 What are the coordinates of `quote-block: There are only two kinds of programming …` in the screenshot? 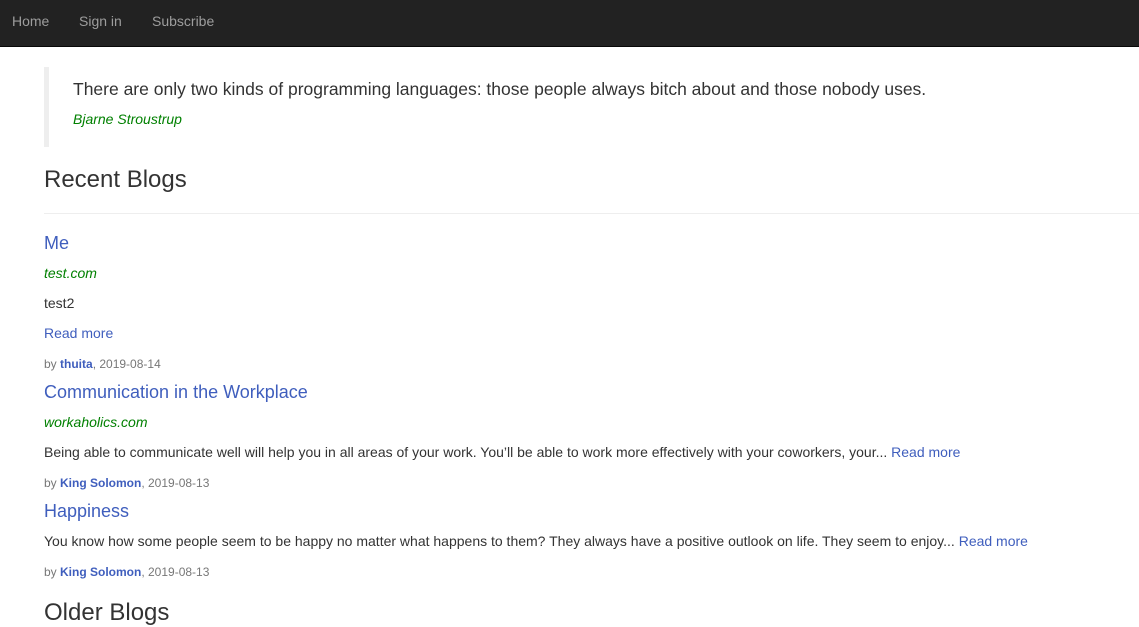 It's located at (591, 107).